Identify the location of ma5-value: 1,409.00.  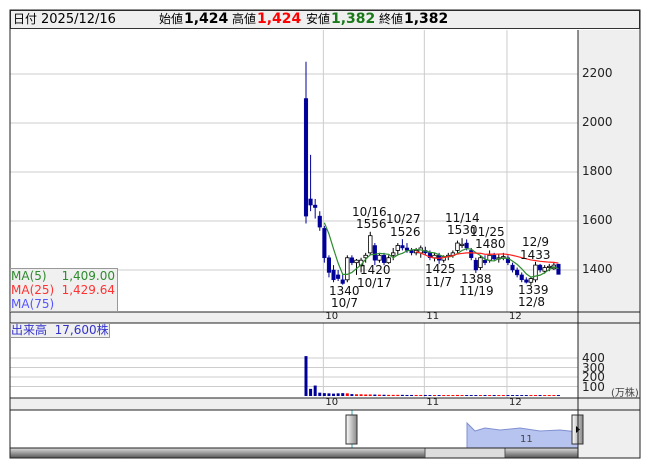
(88, 276).